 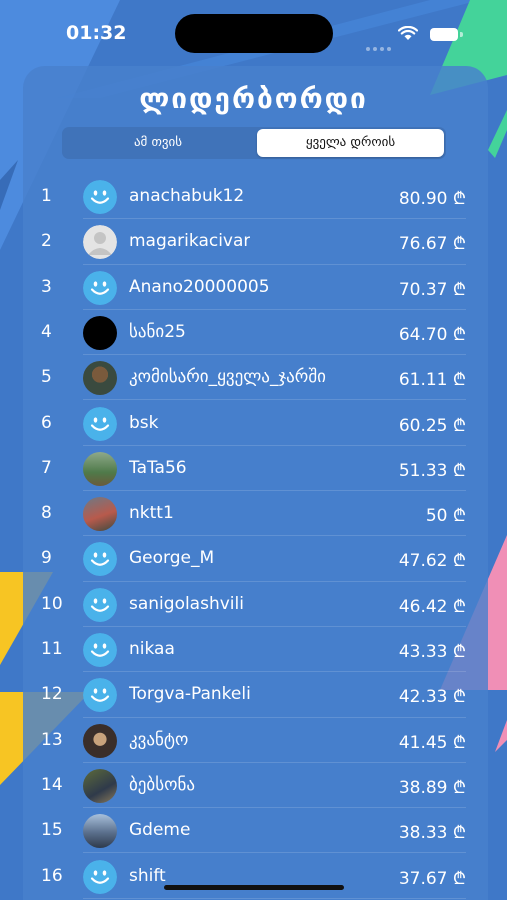 What do you see at coordinates (408, 33) in the screenshot?
I see `wifi-icon` at bounding box center [408, 33].